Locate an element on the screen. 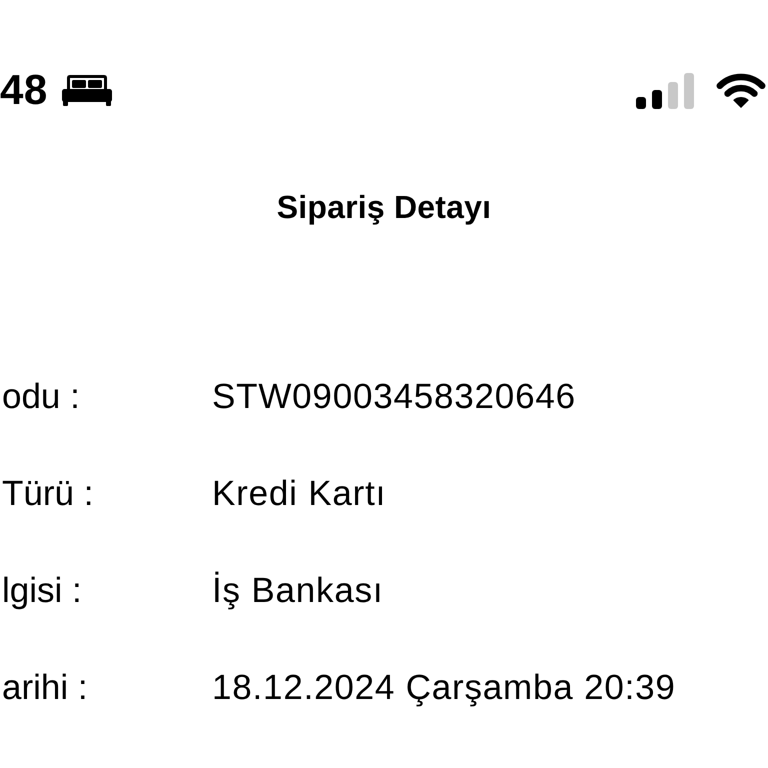 Image resolution: width=768 pixels, height=768 pixels. wifi-icon is located at coordinates (741, 90).